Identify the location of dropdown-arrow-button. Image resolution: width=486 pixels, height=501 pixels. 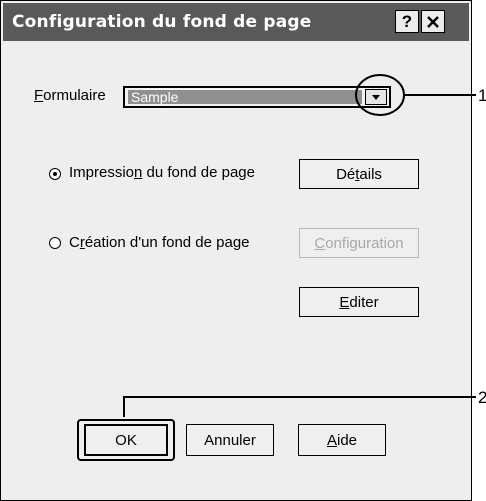
(376, 97).